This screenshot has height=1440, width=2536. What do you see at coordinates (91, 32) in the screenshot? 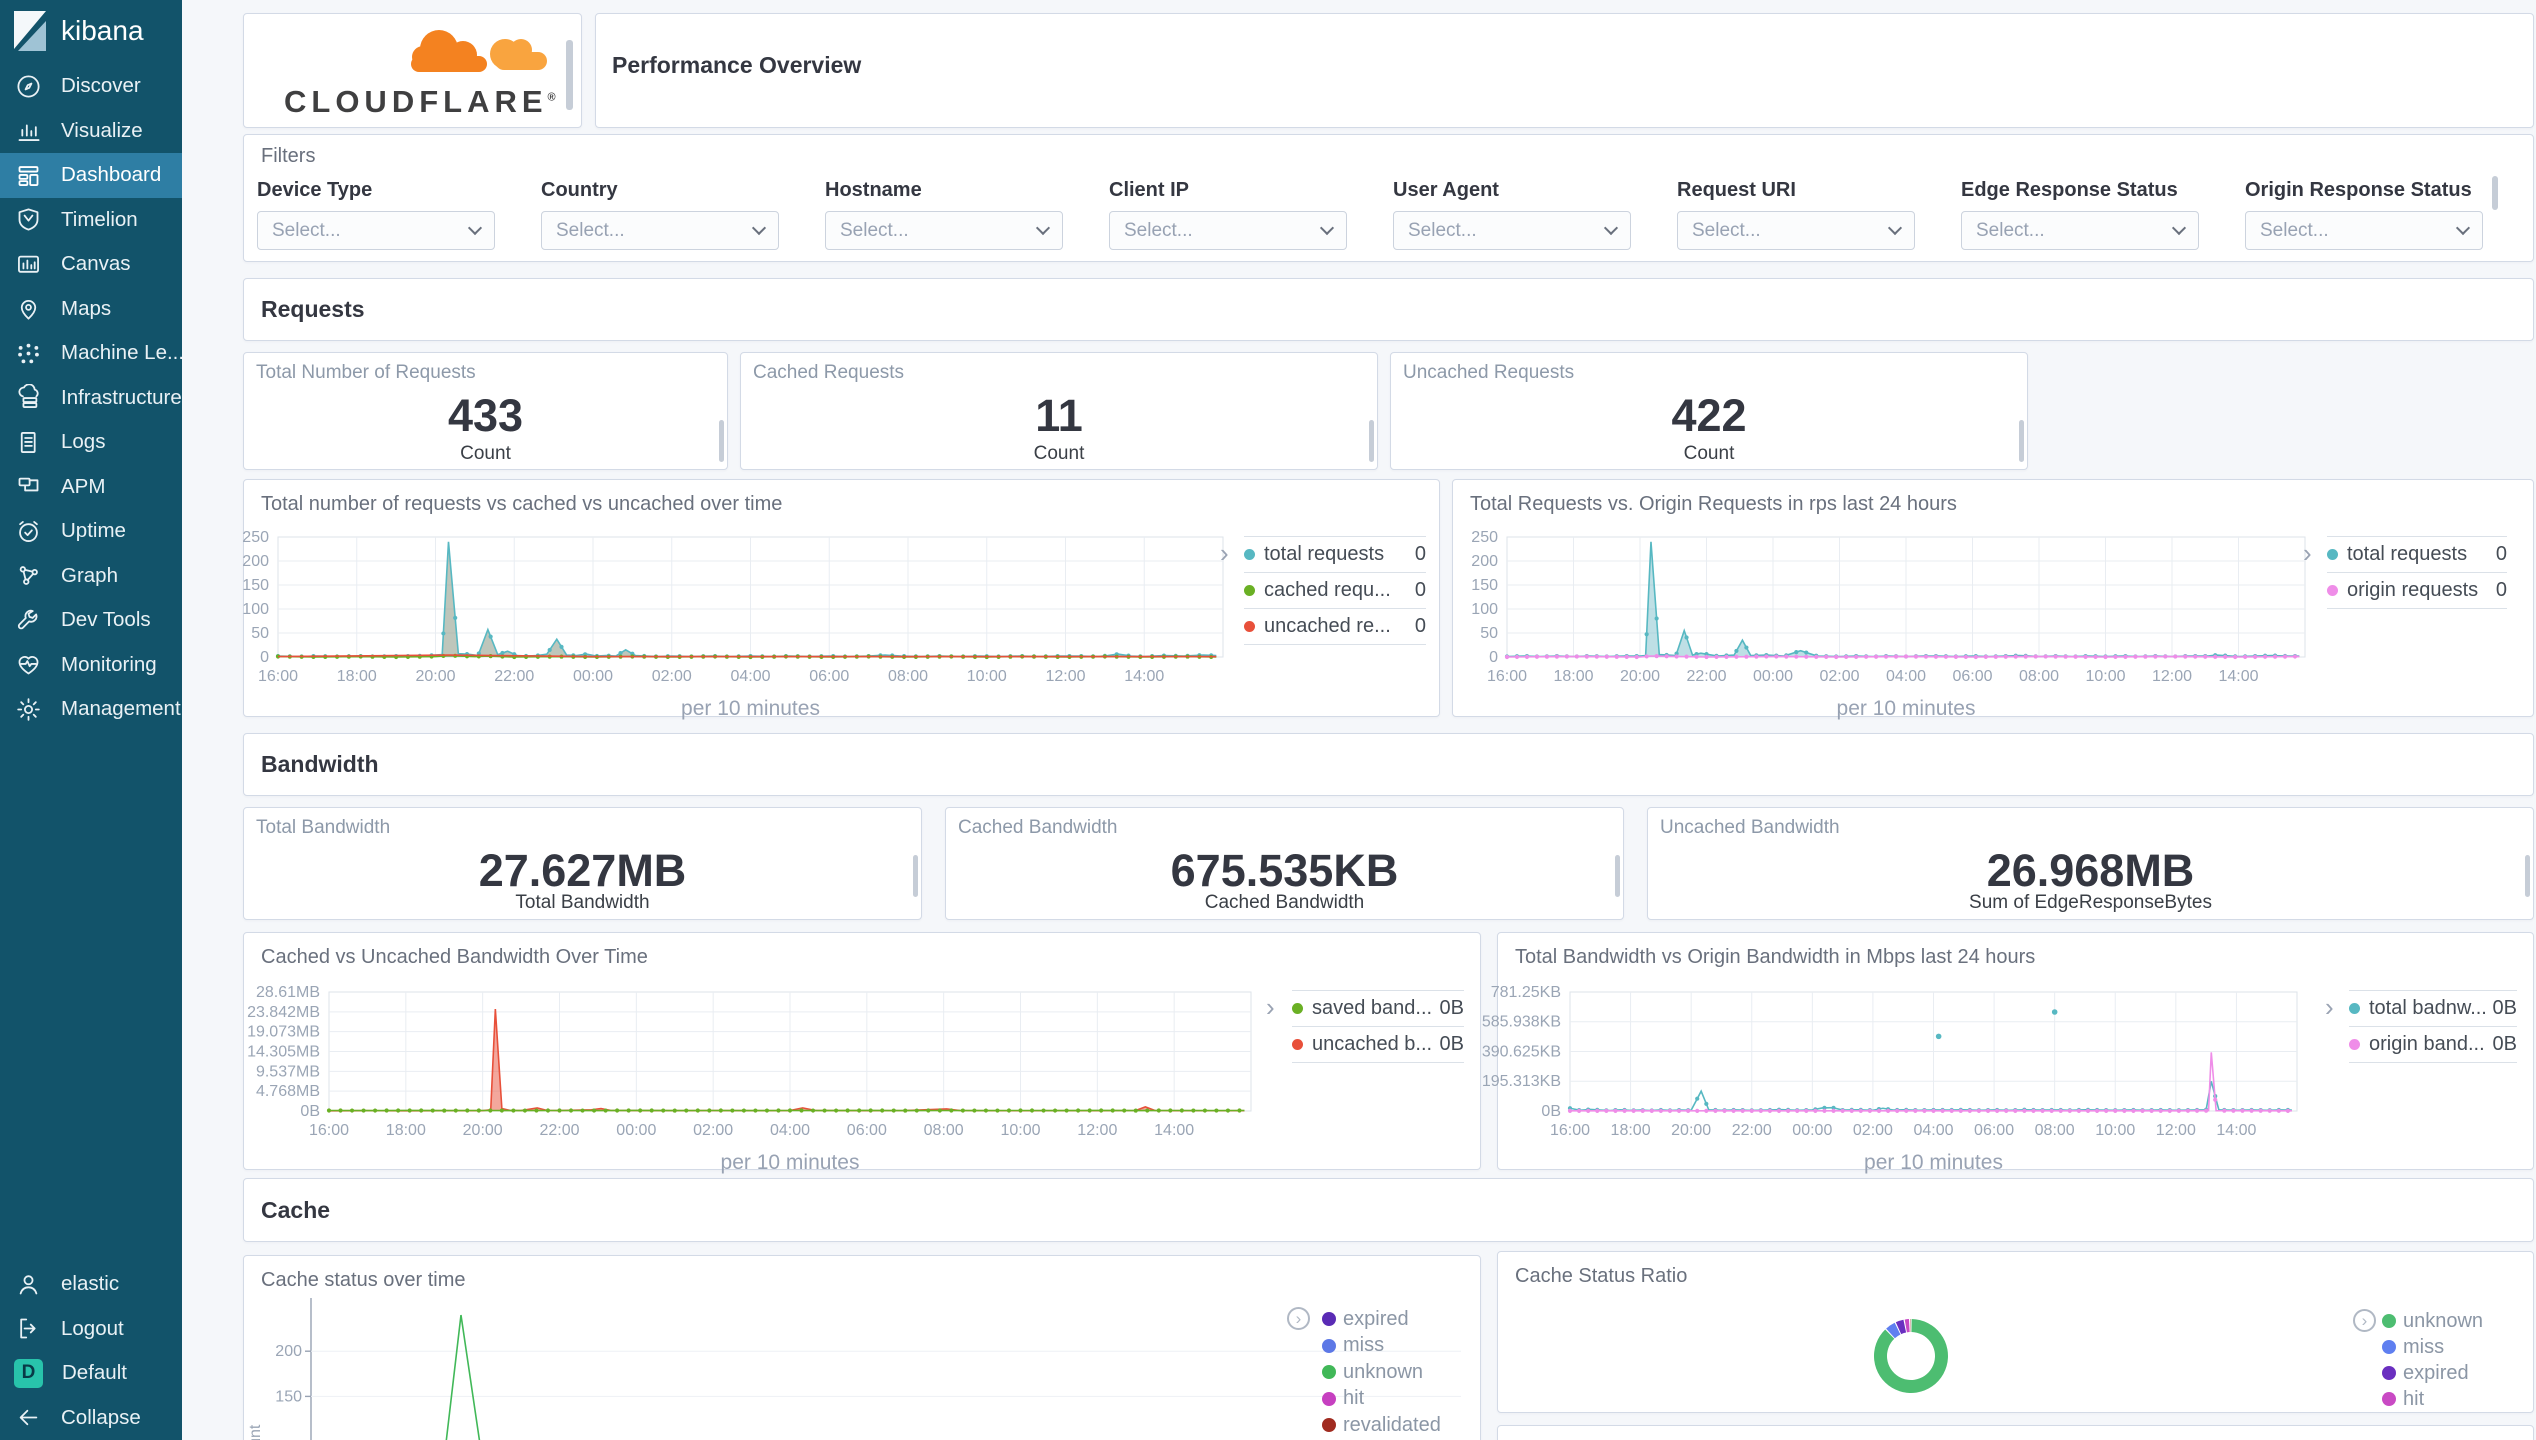
I see `kibana-logo: kibana` at bounding box center [91, 32].